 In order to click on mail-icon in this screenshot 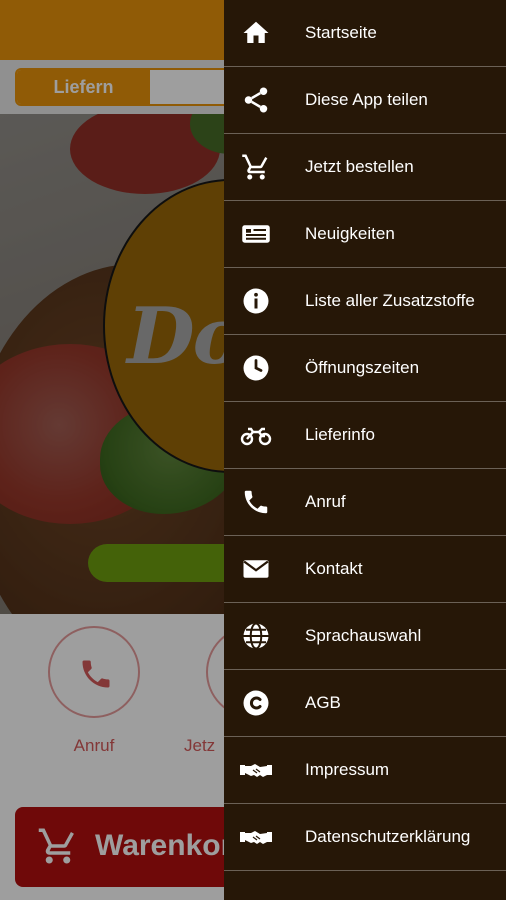, I will do `click(256, 569)`.